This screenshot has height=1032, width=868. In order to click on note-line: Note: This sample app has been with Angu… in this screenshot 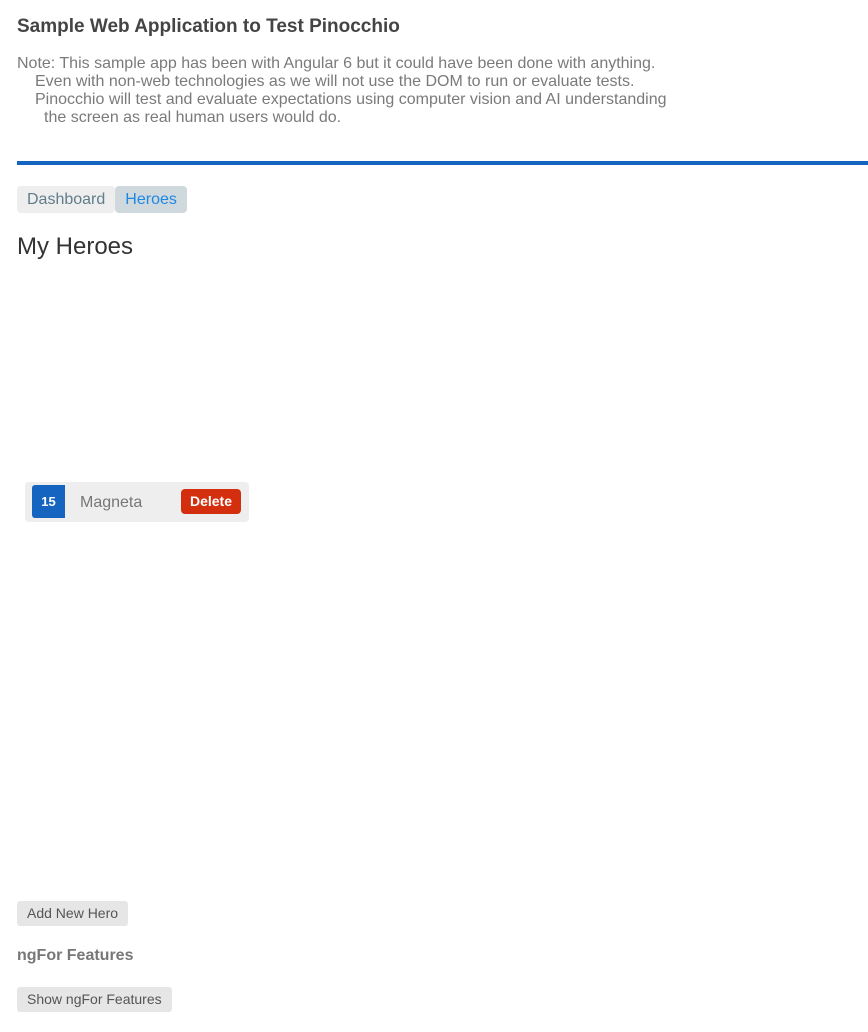, I will do `click(336, 63)`.